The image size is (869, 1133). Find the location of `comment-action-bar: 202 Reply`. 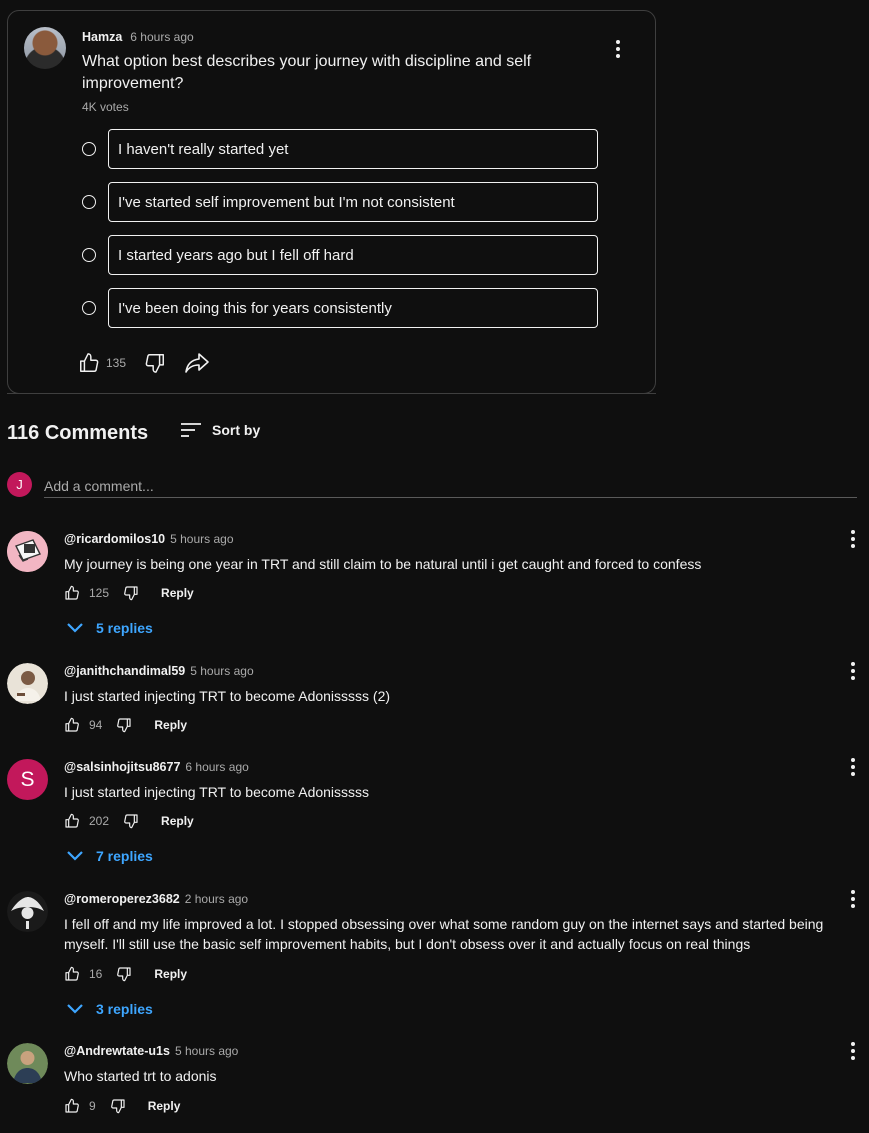

comment-action-bar: 202 Reply is located at coordinates (129, 821).